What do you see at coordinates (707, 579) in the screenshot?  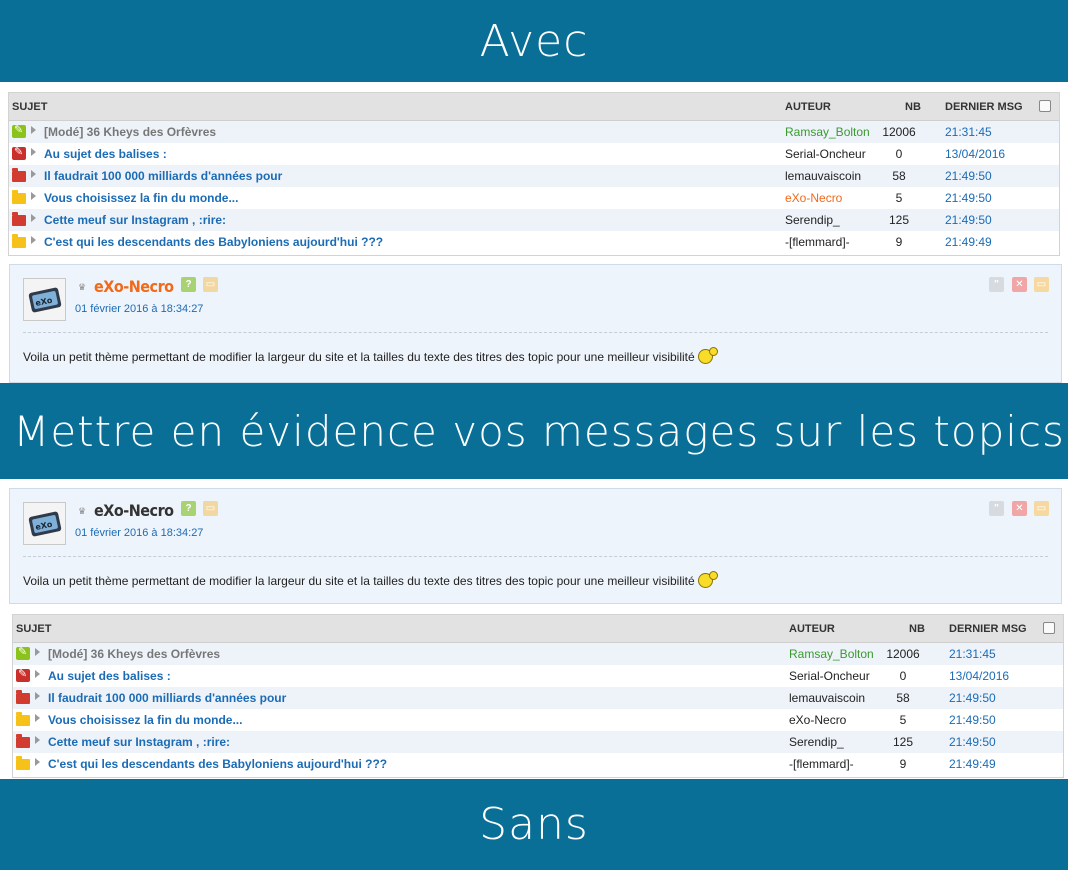 I see `smiley-icon` at bounding box center [707, 579].